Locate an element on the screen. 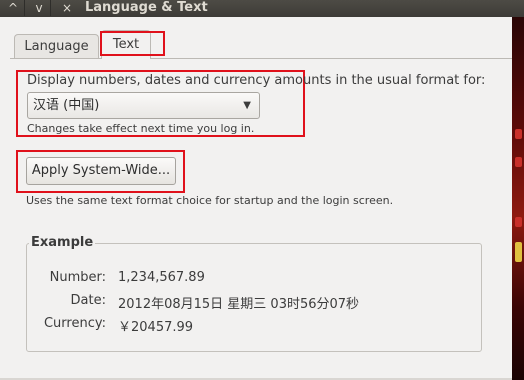 Image resolution: width=524 pixels, height=380 pixels. chevron-down-icon: v is located at coordinates (39, 8).